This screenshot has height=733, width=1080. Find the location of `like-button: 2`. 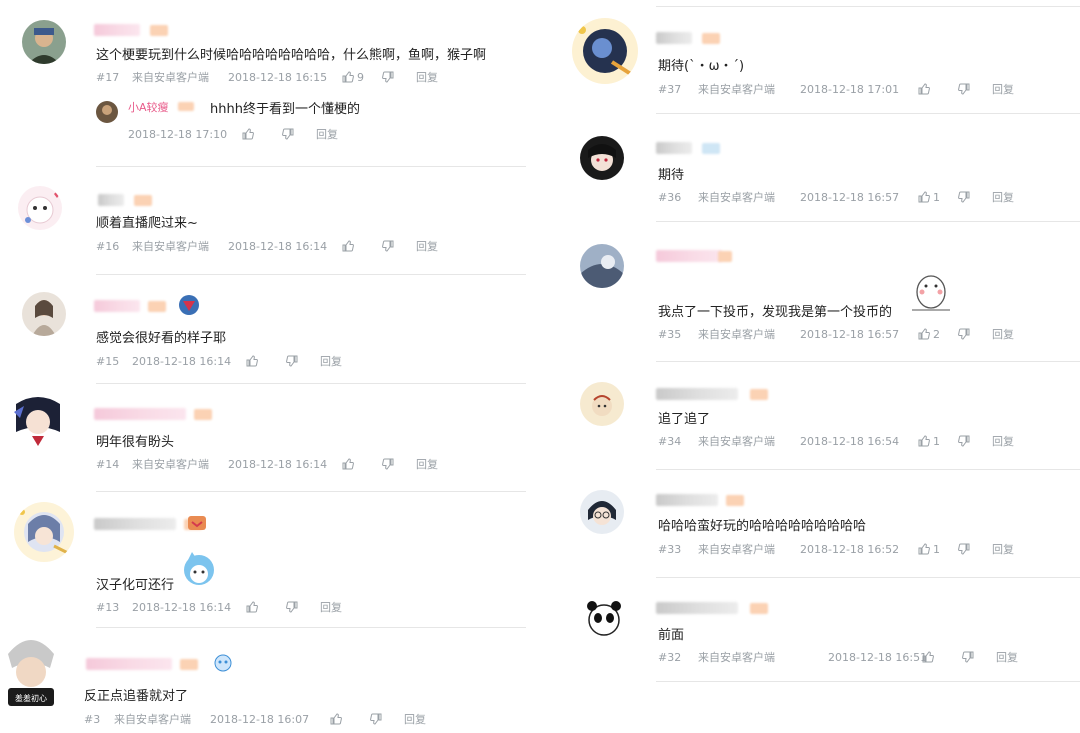

like-button: 2 is located at coordinates (938, 334).